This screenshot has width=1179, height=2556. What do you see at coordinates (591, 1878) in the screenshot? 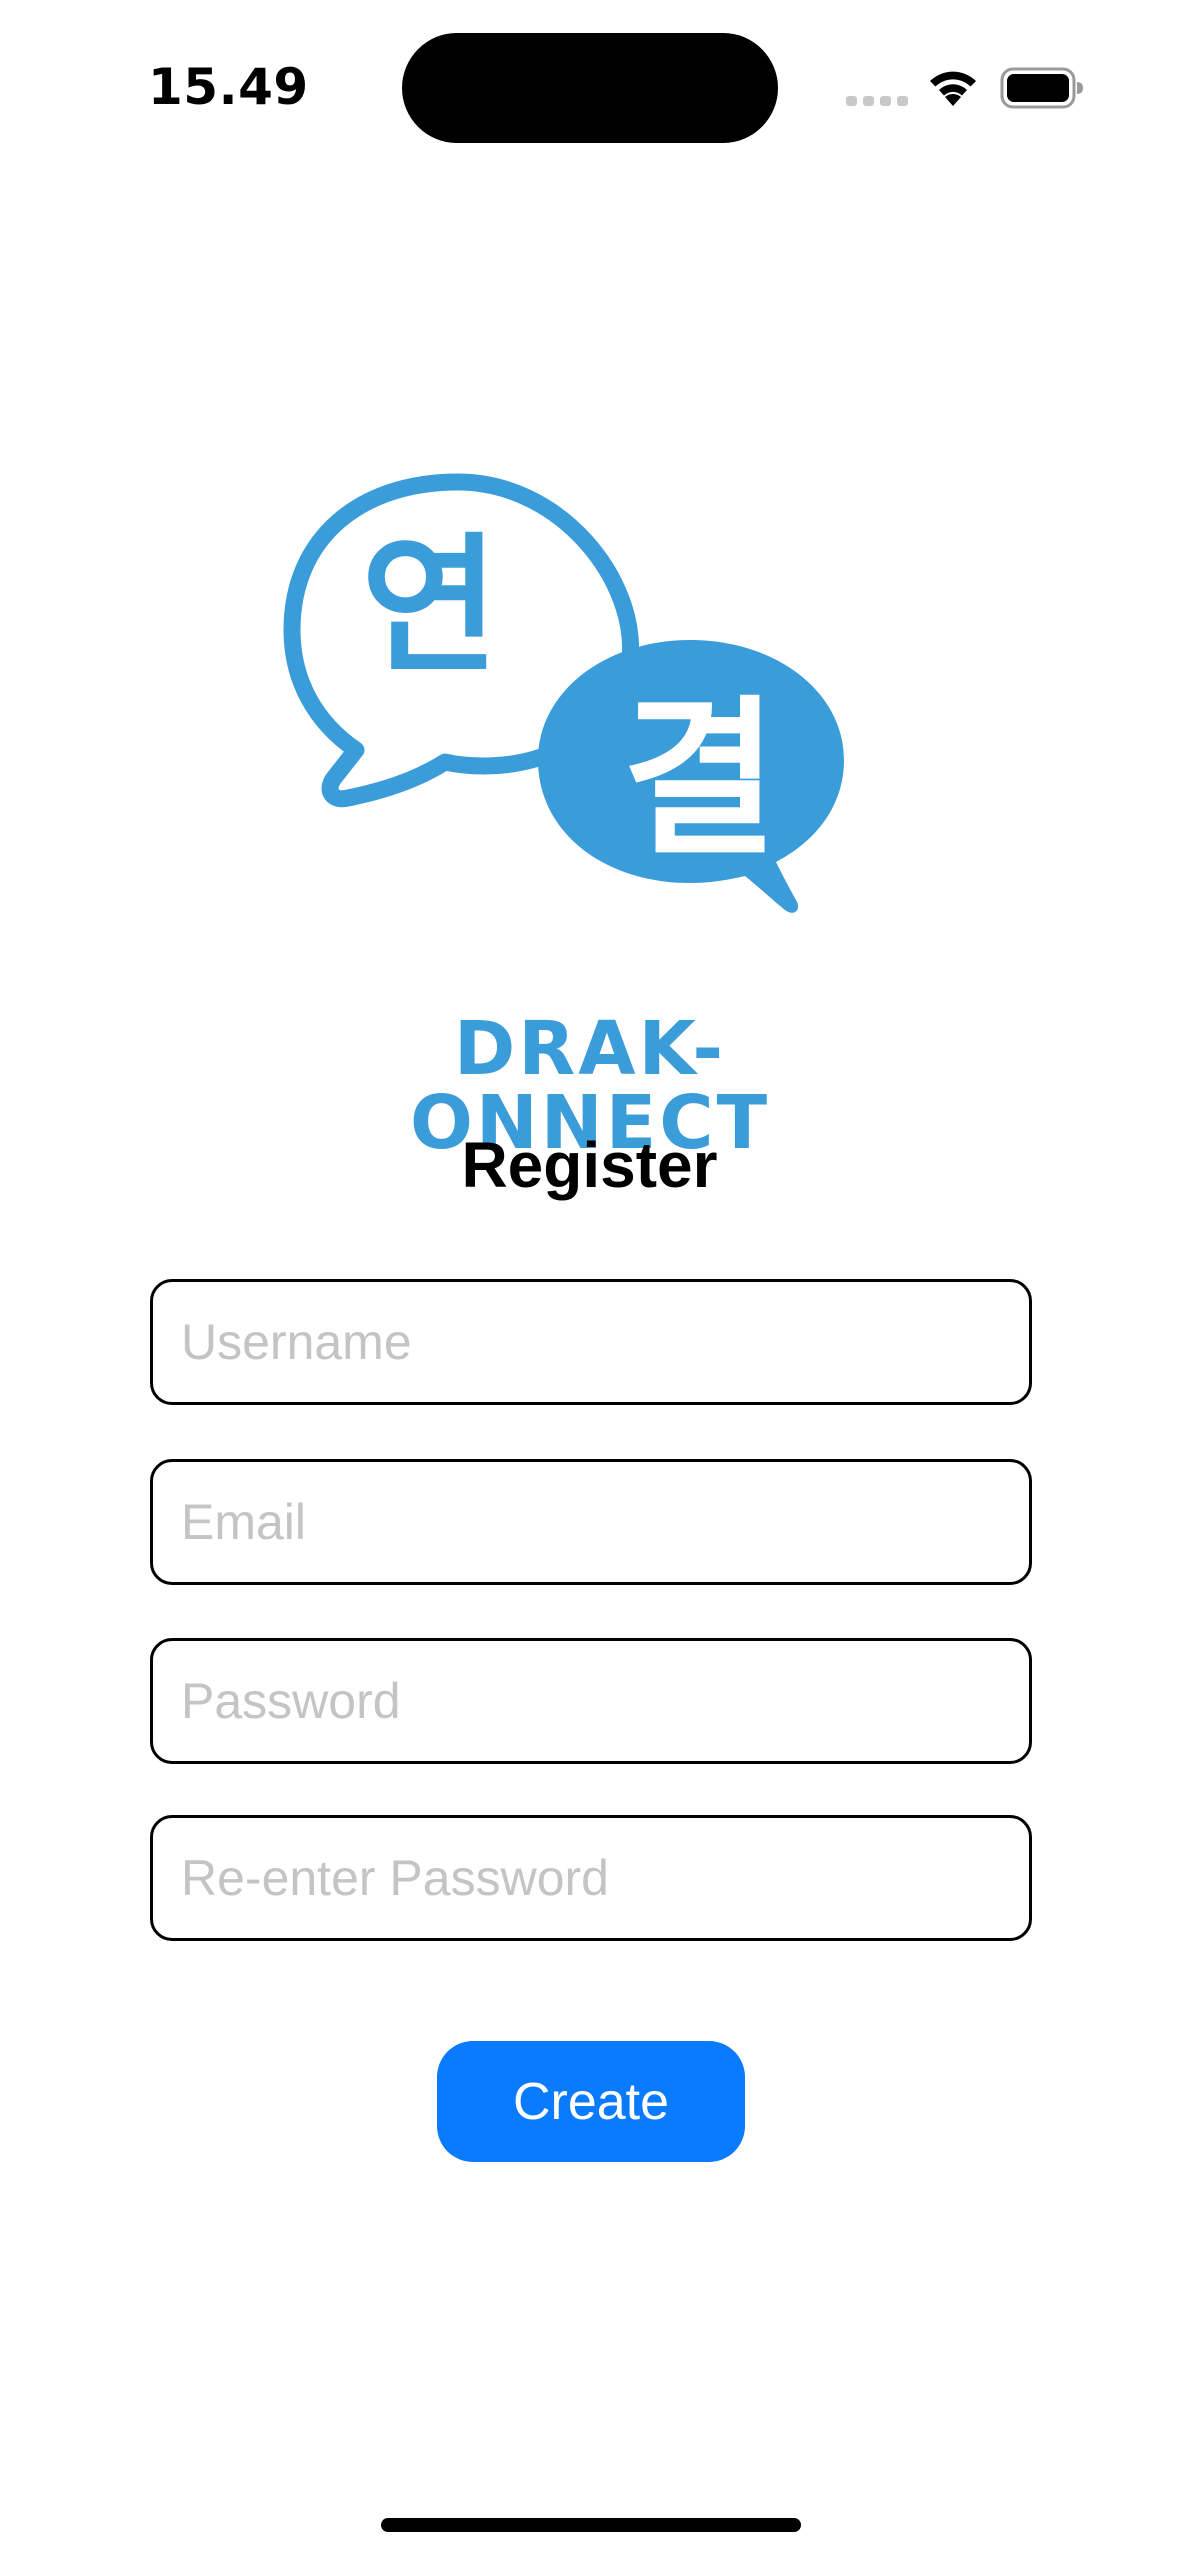
I see `reenter-password-input` at bounding box center [591, 1878].